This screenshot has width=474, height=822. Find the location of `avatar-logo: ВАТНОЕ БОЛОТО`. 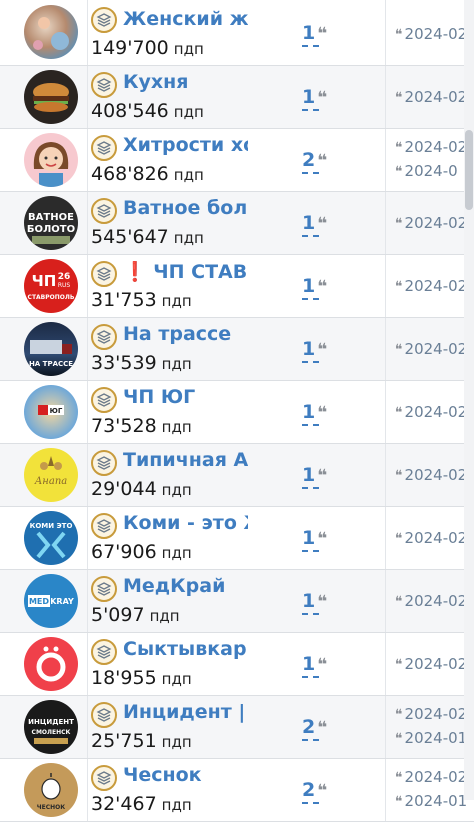

avatar-logo: ВАТНОЕ БОЛОТО is located at coordinates (51, 228).